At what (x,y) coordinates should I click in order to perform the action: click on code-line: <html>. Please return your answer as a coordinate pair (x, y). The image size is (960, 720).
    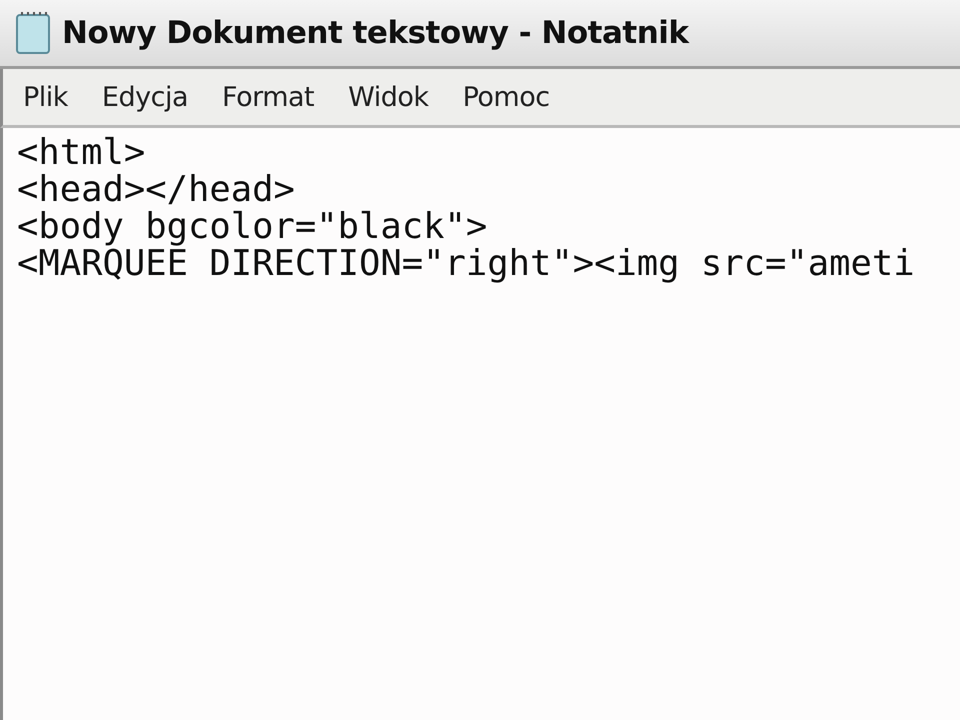
    Looking at the image, I should click on (81, 152).